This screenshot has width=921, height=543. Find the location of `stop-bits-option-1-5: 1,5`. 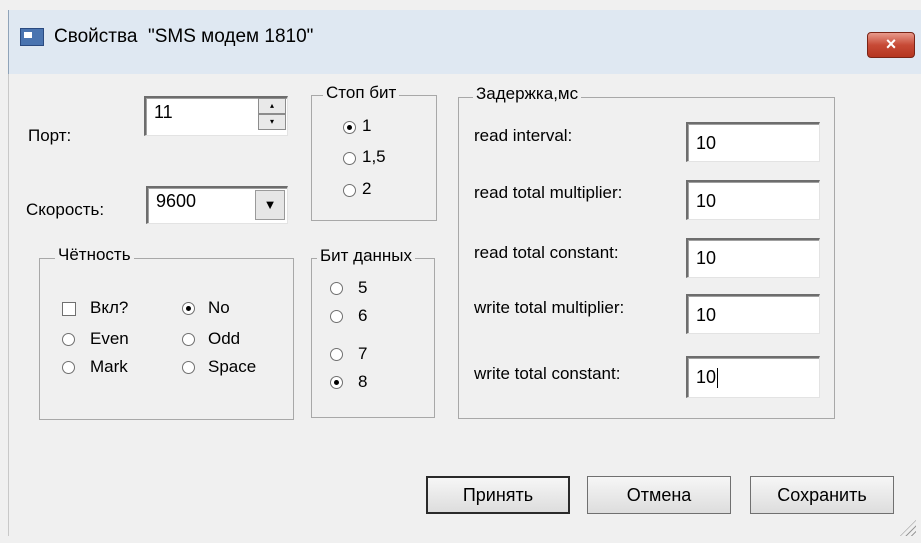

stop-bits-option-1-5: 1,5 is located at coordinates (374, 156).